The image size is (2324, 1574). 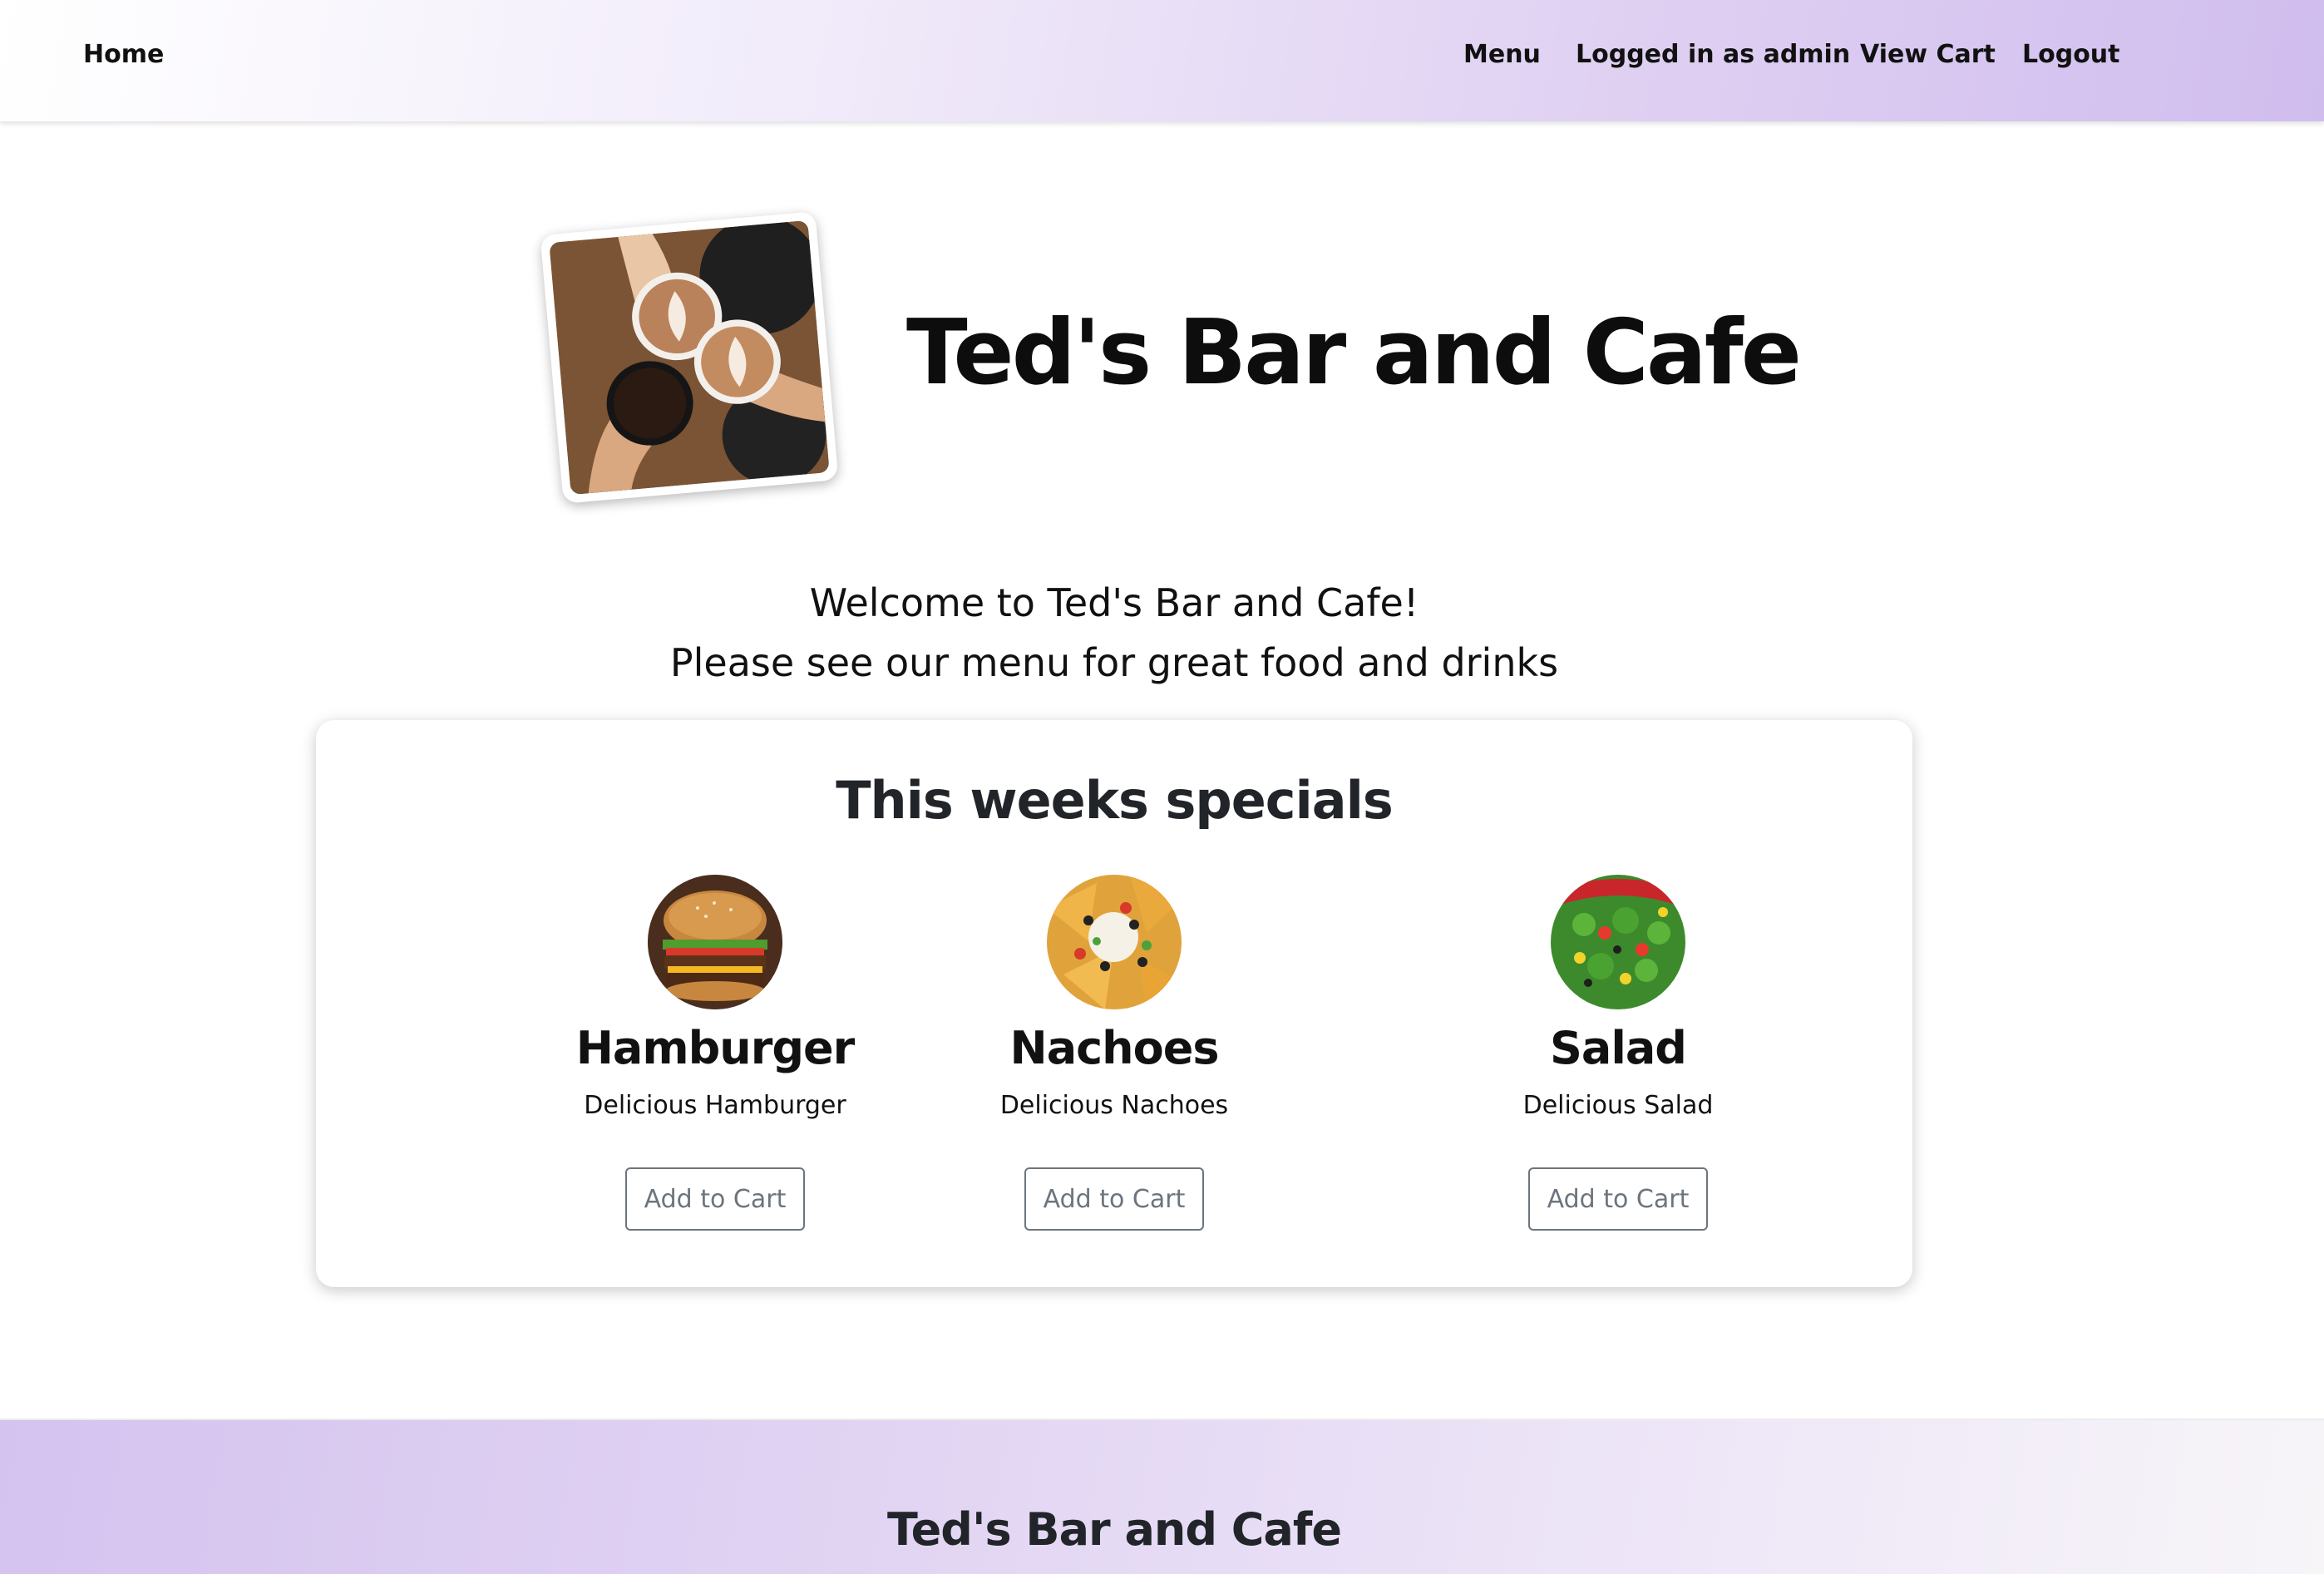 What do you see at coordinates (1162, 1497) in the screenshot?
I see `page-footer: Ted's Bar and Cafe` at bounding box center [1162, 1497].